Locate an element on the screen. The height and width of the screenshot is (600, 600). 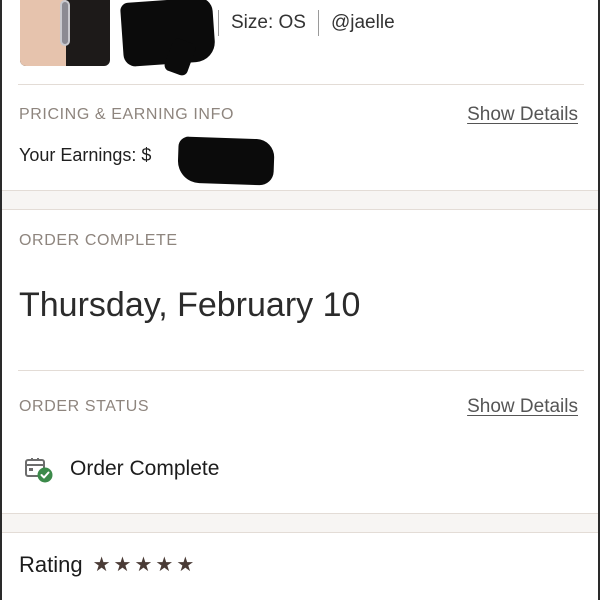
rating-stars: ★ ★ ★ ★ ★ is located at coordinates (145, 565).